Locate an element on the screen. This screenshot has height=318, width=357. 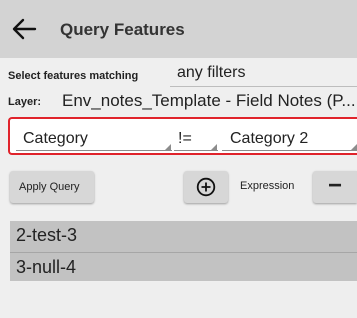
apply-query-button: Apply Query is located at coordinates (52, 187).